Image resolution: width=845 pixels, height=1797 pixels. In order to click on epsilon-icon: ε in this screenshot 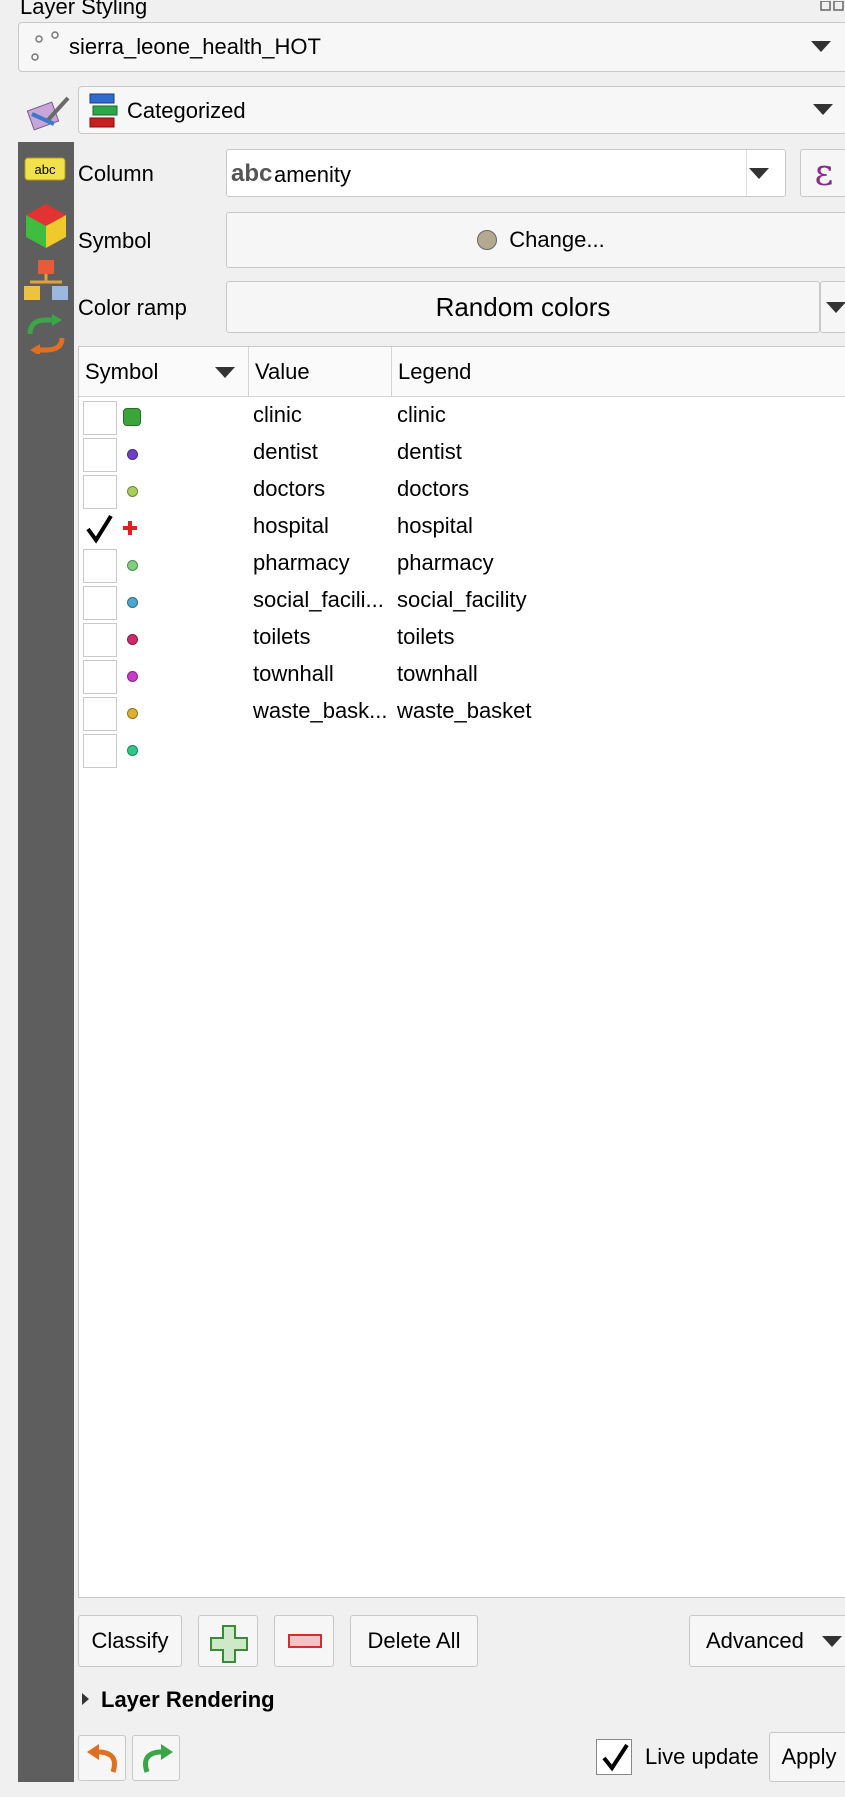, I will do `click(824, 173)`.